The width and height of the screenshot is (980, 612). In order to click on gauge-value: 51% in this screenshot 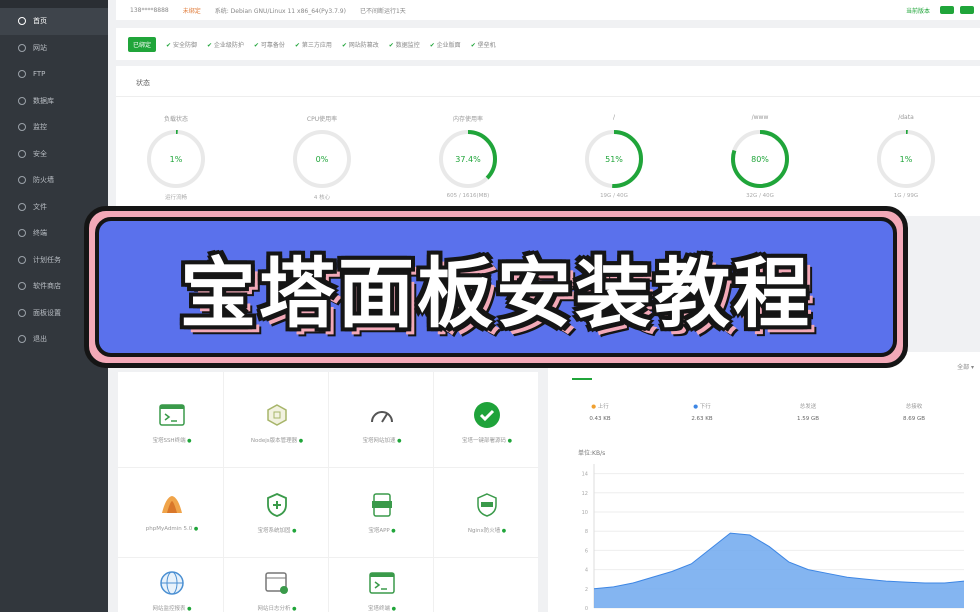, I will do `click(614, 159)`.